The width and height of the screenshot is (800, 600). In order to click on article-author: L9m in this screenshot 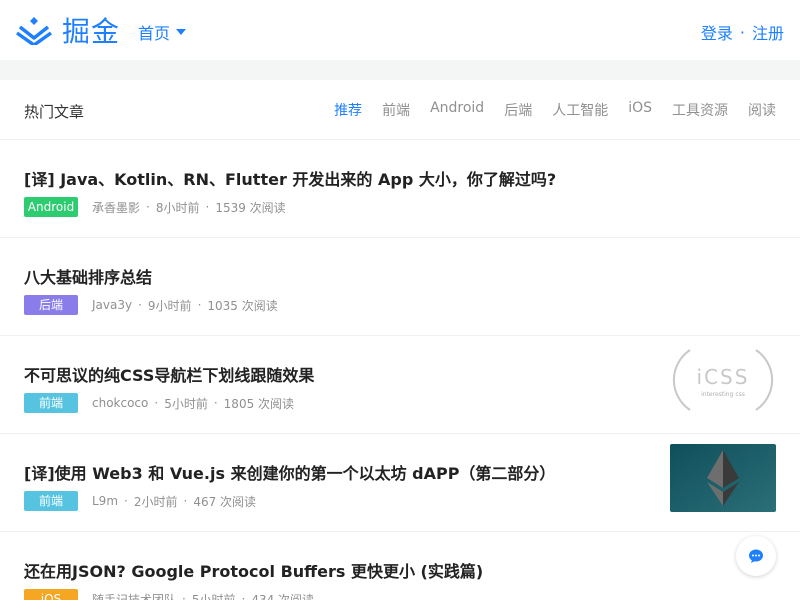, I will do `click(105, 501)`.